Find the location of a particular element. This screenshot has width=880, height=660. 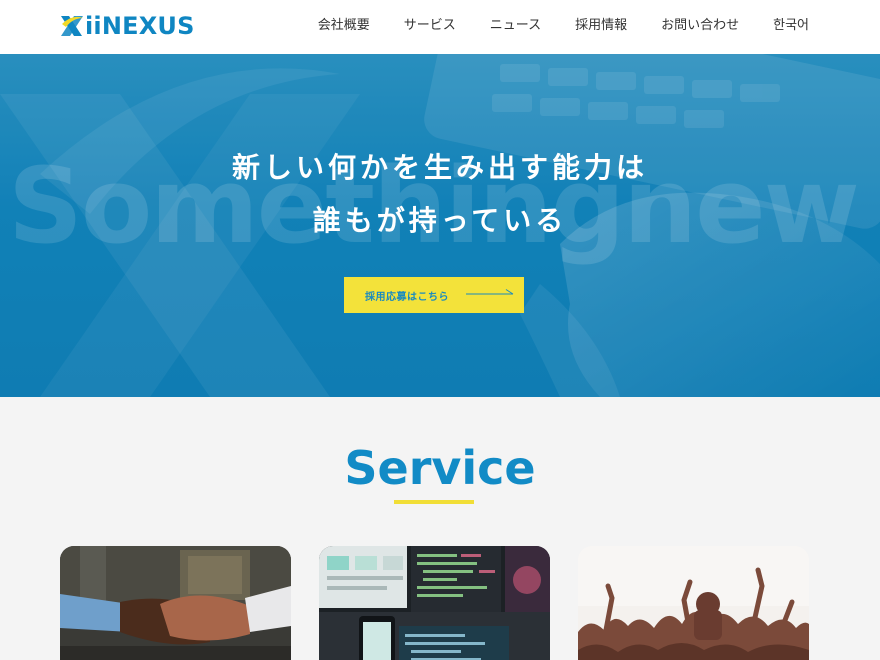

nav-korean: 한국어 is located at coordinates (791, 26).